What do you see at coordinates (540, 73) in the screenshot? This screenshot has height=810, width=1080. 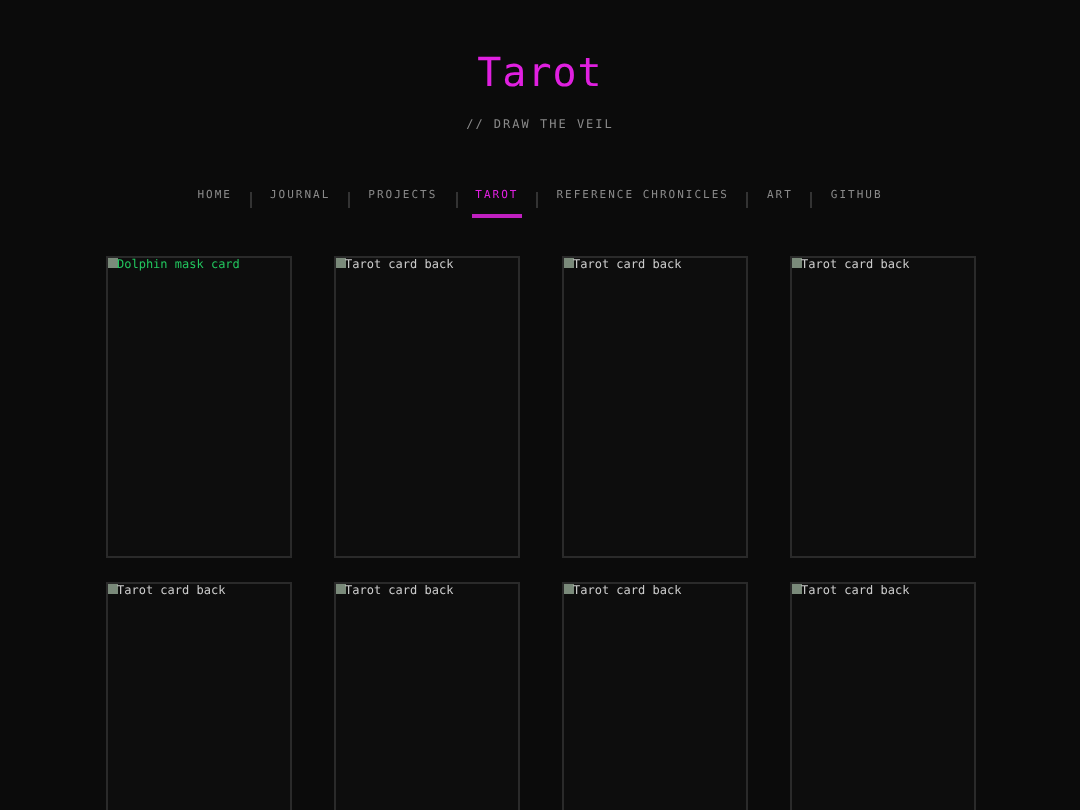 I see `page-title: Tarot` at bounding box center [540, 73].